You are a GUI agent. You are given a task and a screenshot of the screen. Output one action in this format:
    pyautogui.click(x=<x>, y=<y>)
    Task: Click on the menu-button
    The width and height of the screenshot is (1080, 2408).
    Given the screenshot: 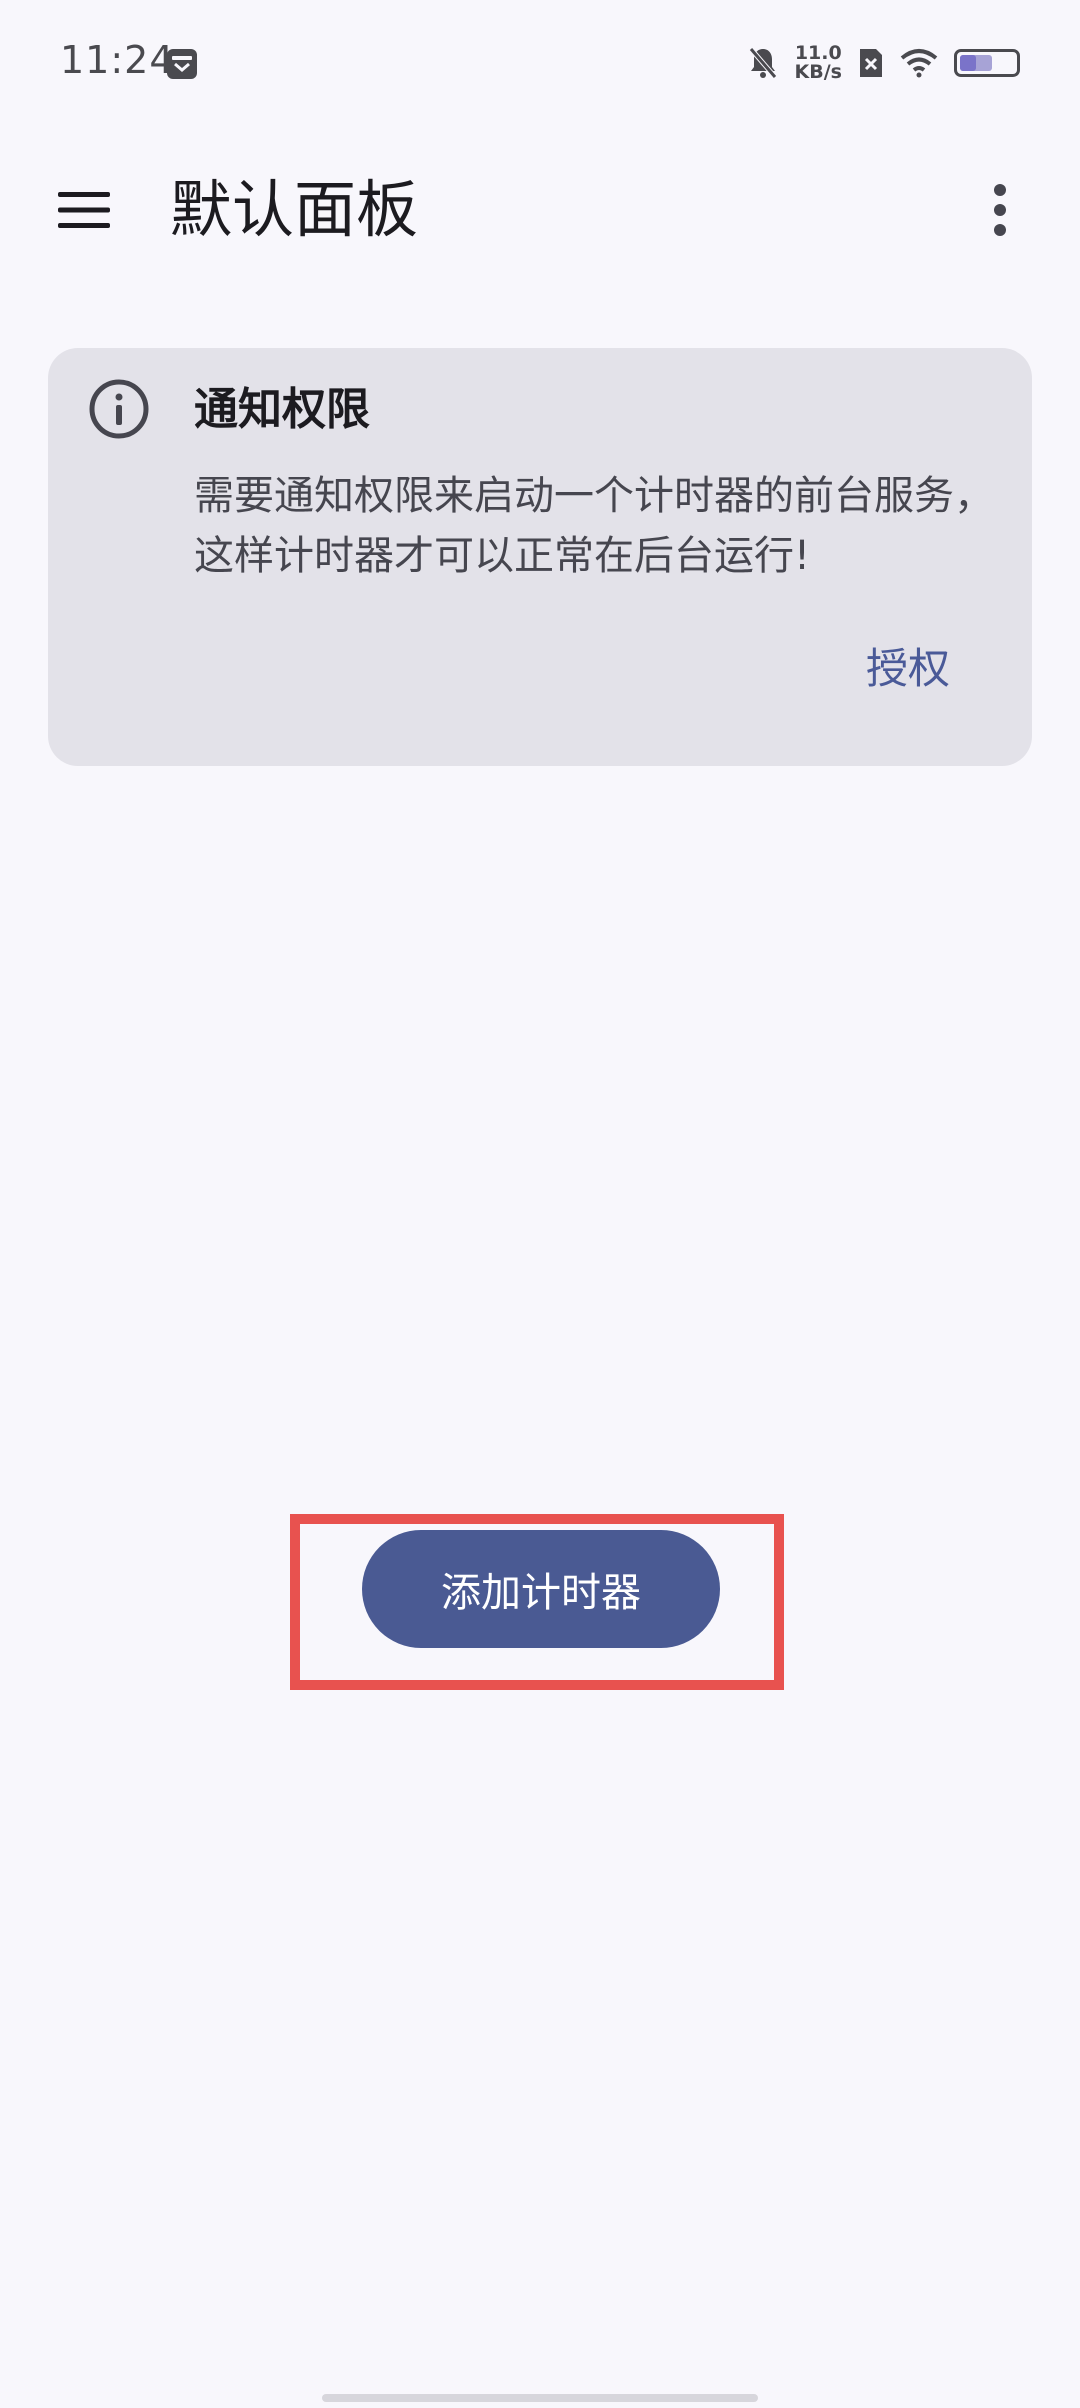 What is the action you would take?
    pyautogui.click(x=84, y=210)
    